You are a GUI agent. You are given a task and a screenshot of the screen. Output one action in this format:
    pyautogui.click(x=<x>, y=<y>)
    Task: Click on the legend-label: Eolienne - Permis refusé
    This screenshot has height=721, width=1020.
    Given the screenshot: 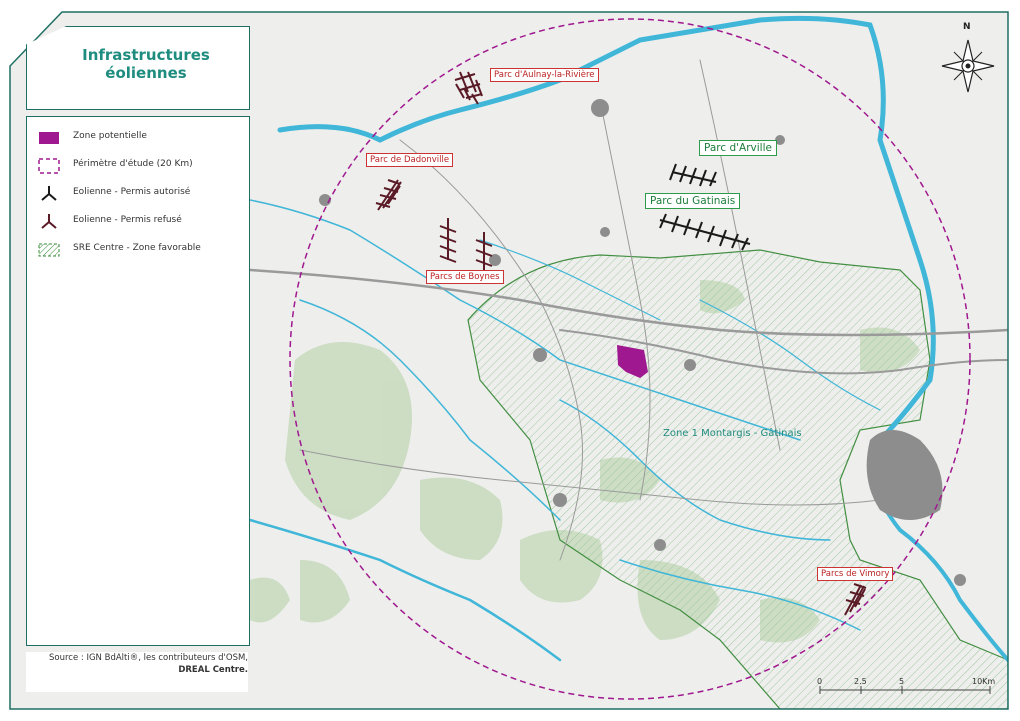 What is the action you would take?
    pyautogui.click(x=127, y=220)
    